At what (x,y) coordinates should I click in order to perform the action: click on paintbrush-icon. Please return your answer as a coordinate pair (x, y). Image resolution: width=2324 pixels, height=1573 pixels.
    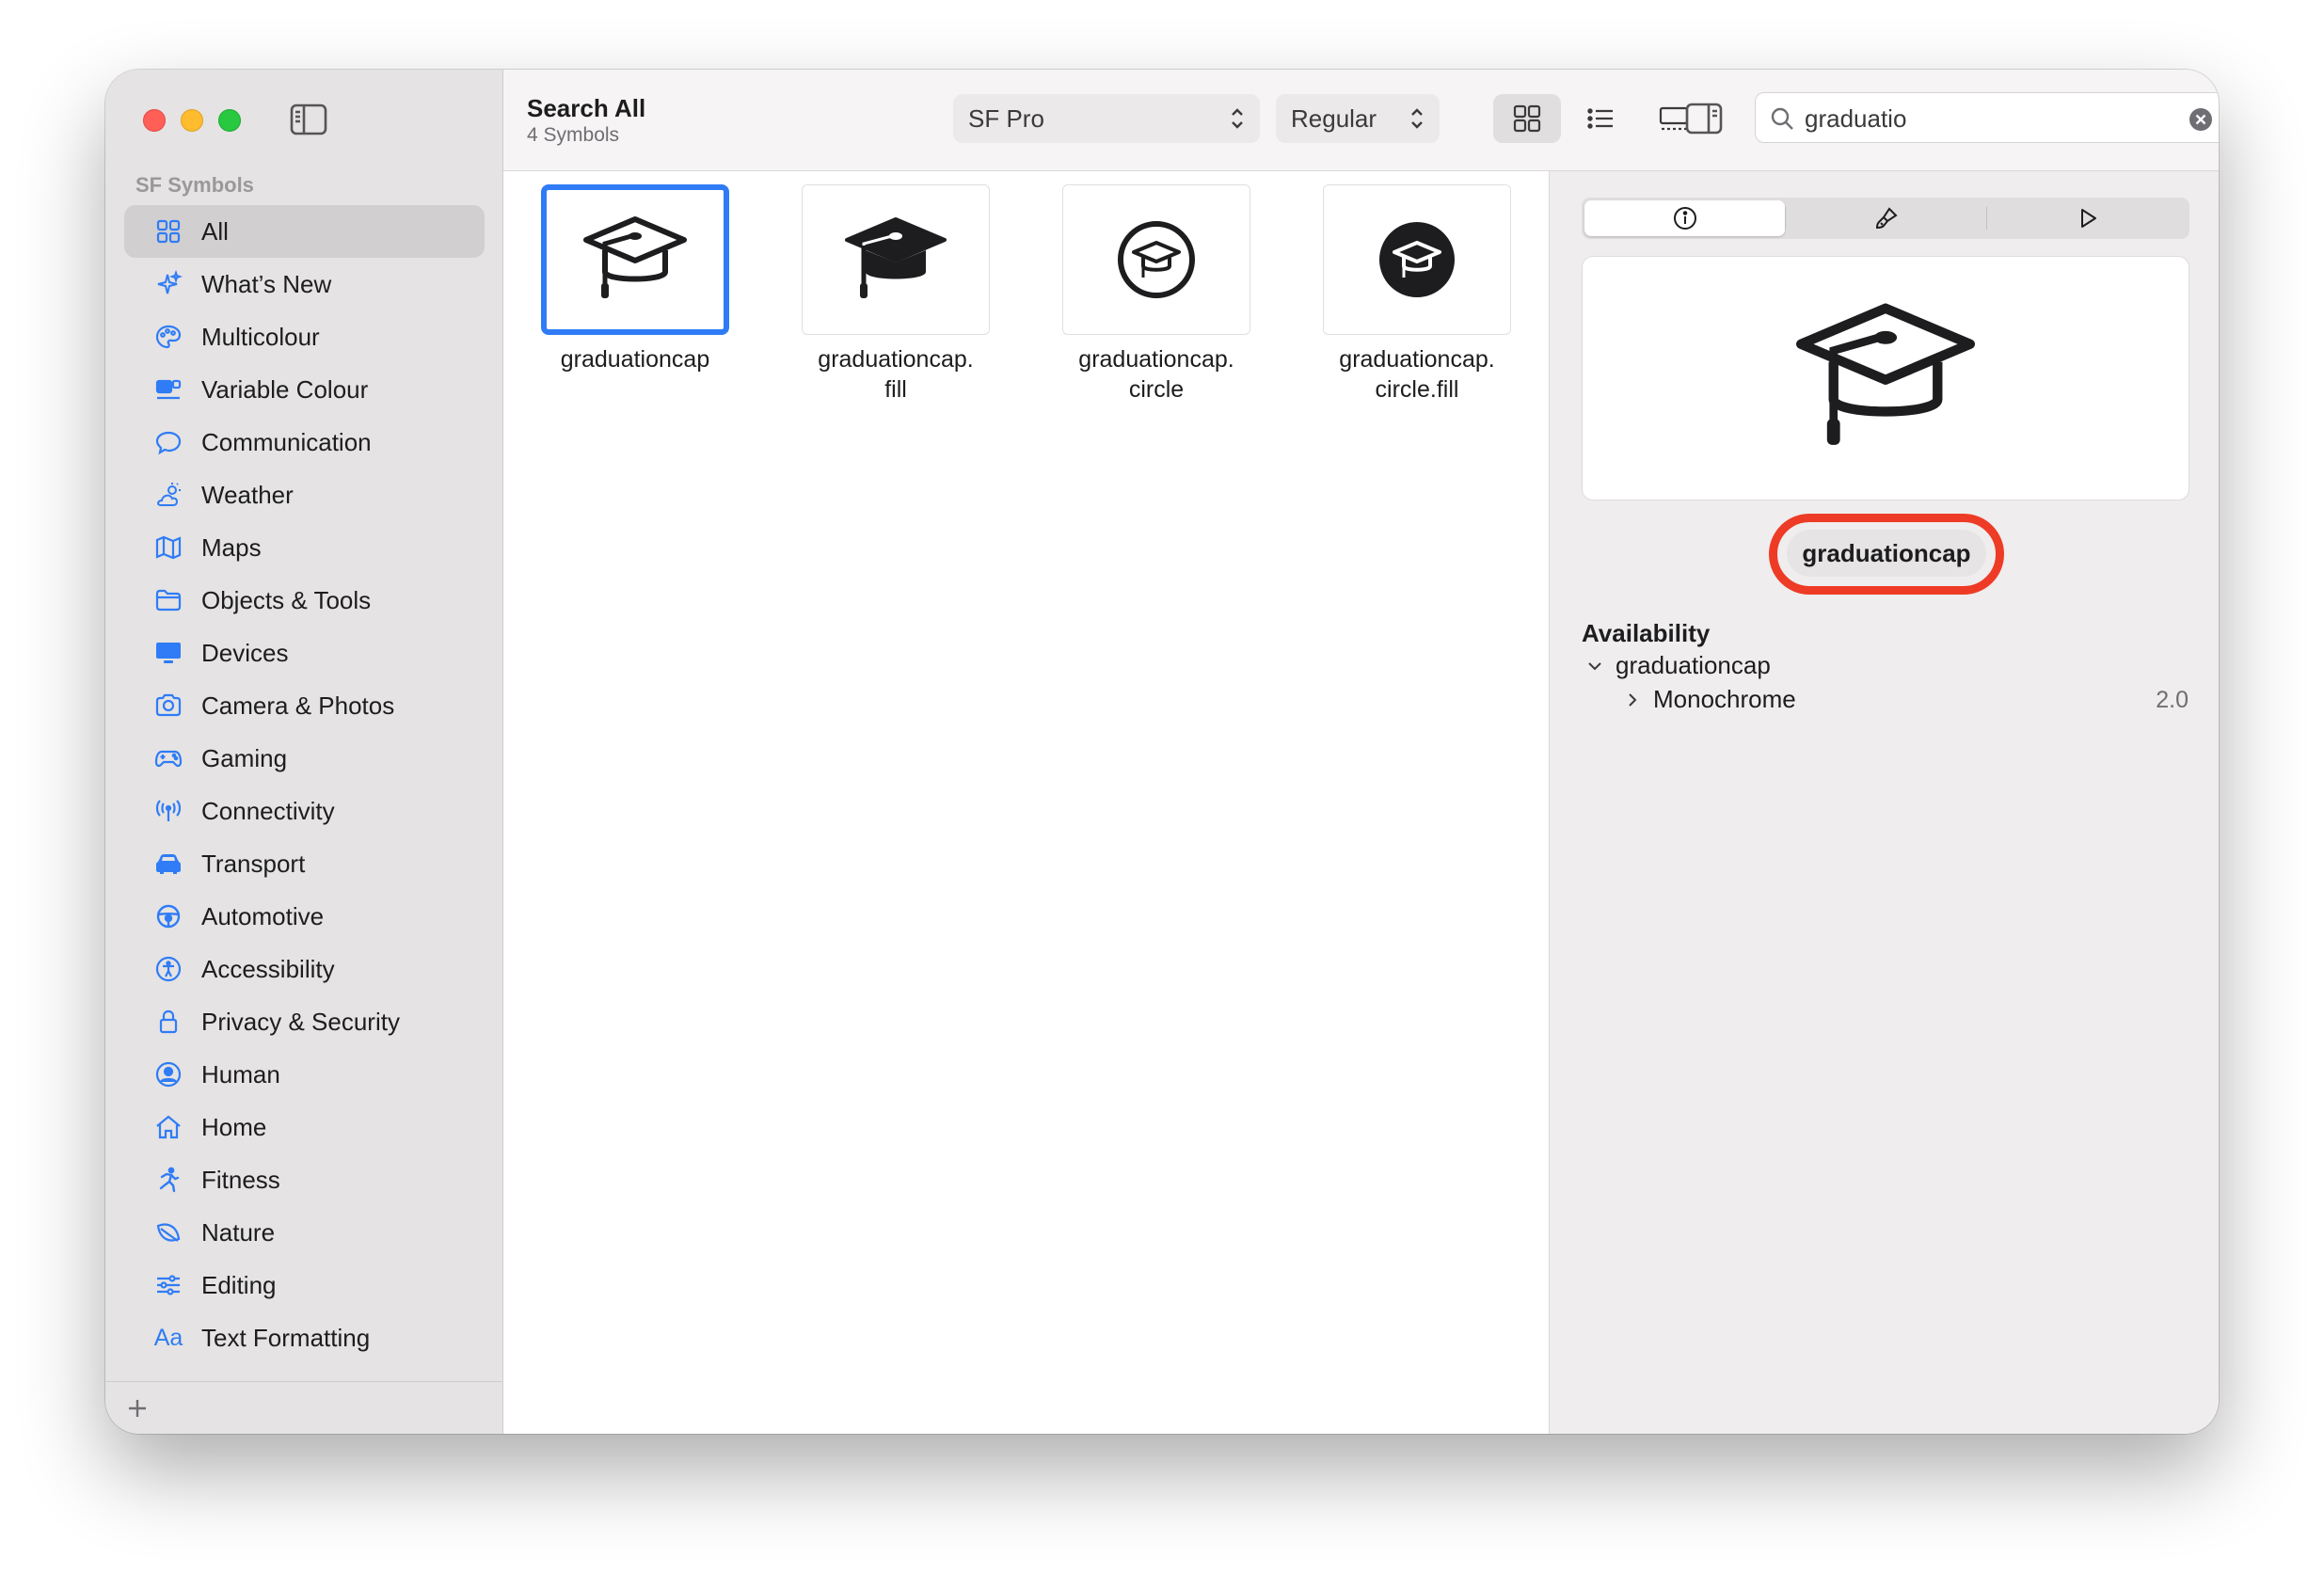
    Looking at the image, I should click on (1886, 218).